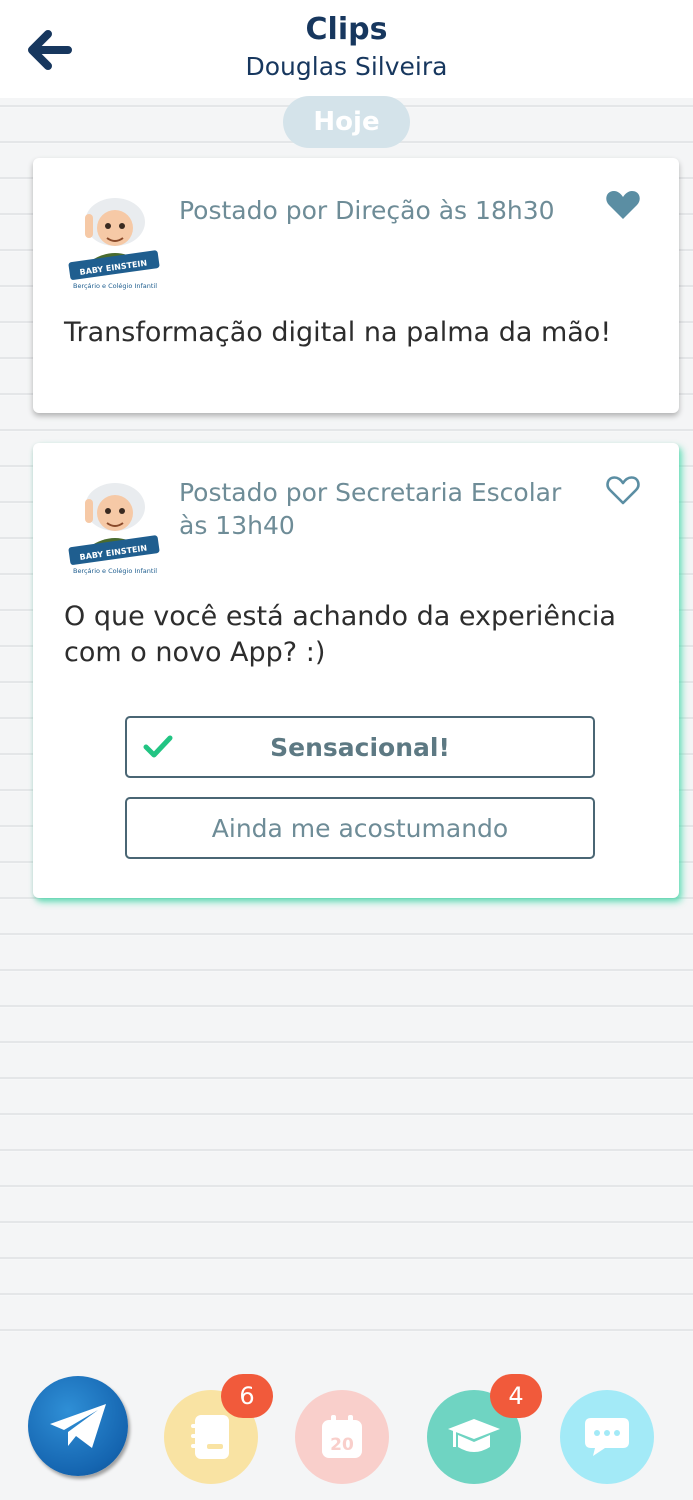 The width and height of the screenshot is (693, 1500). I want to click on like-heart-outline-icon, so click(623, 490).